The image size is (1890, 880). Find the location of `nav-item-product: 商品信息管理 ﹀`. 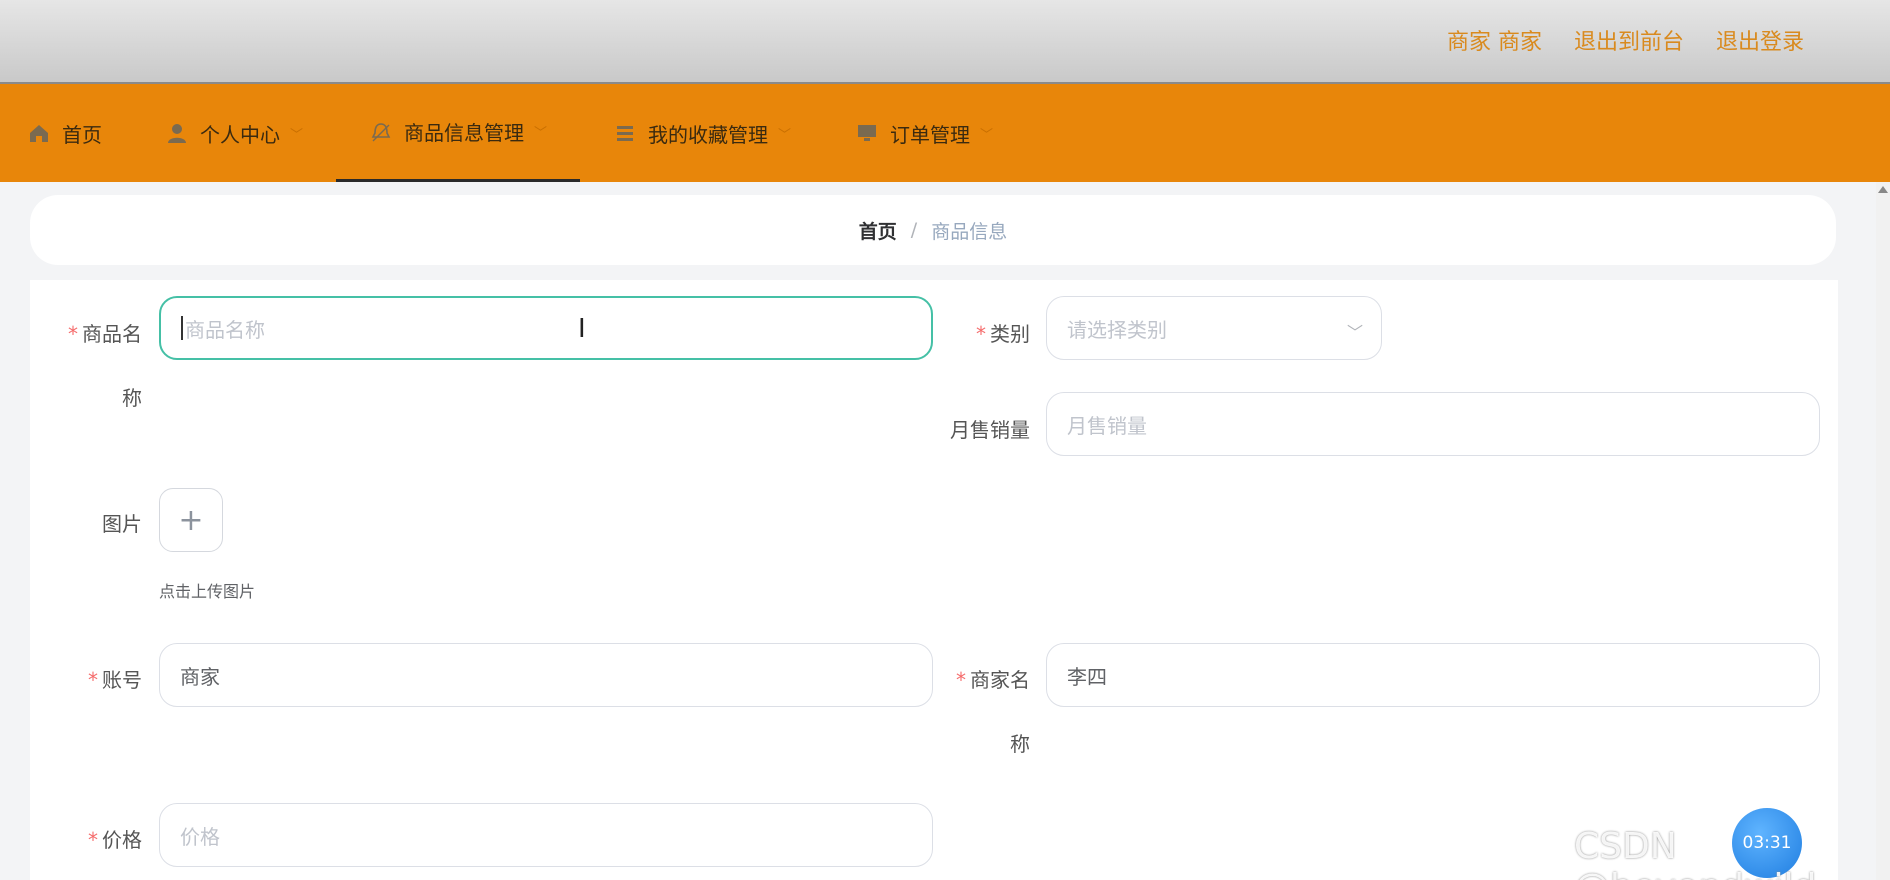

nav-item-product: 商品信息管理 ﹀ is located at coordinates (458, 133).